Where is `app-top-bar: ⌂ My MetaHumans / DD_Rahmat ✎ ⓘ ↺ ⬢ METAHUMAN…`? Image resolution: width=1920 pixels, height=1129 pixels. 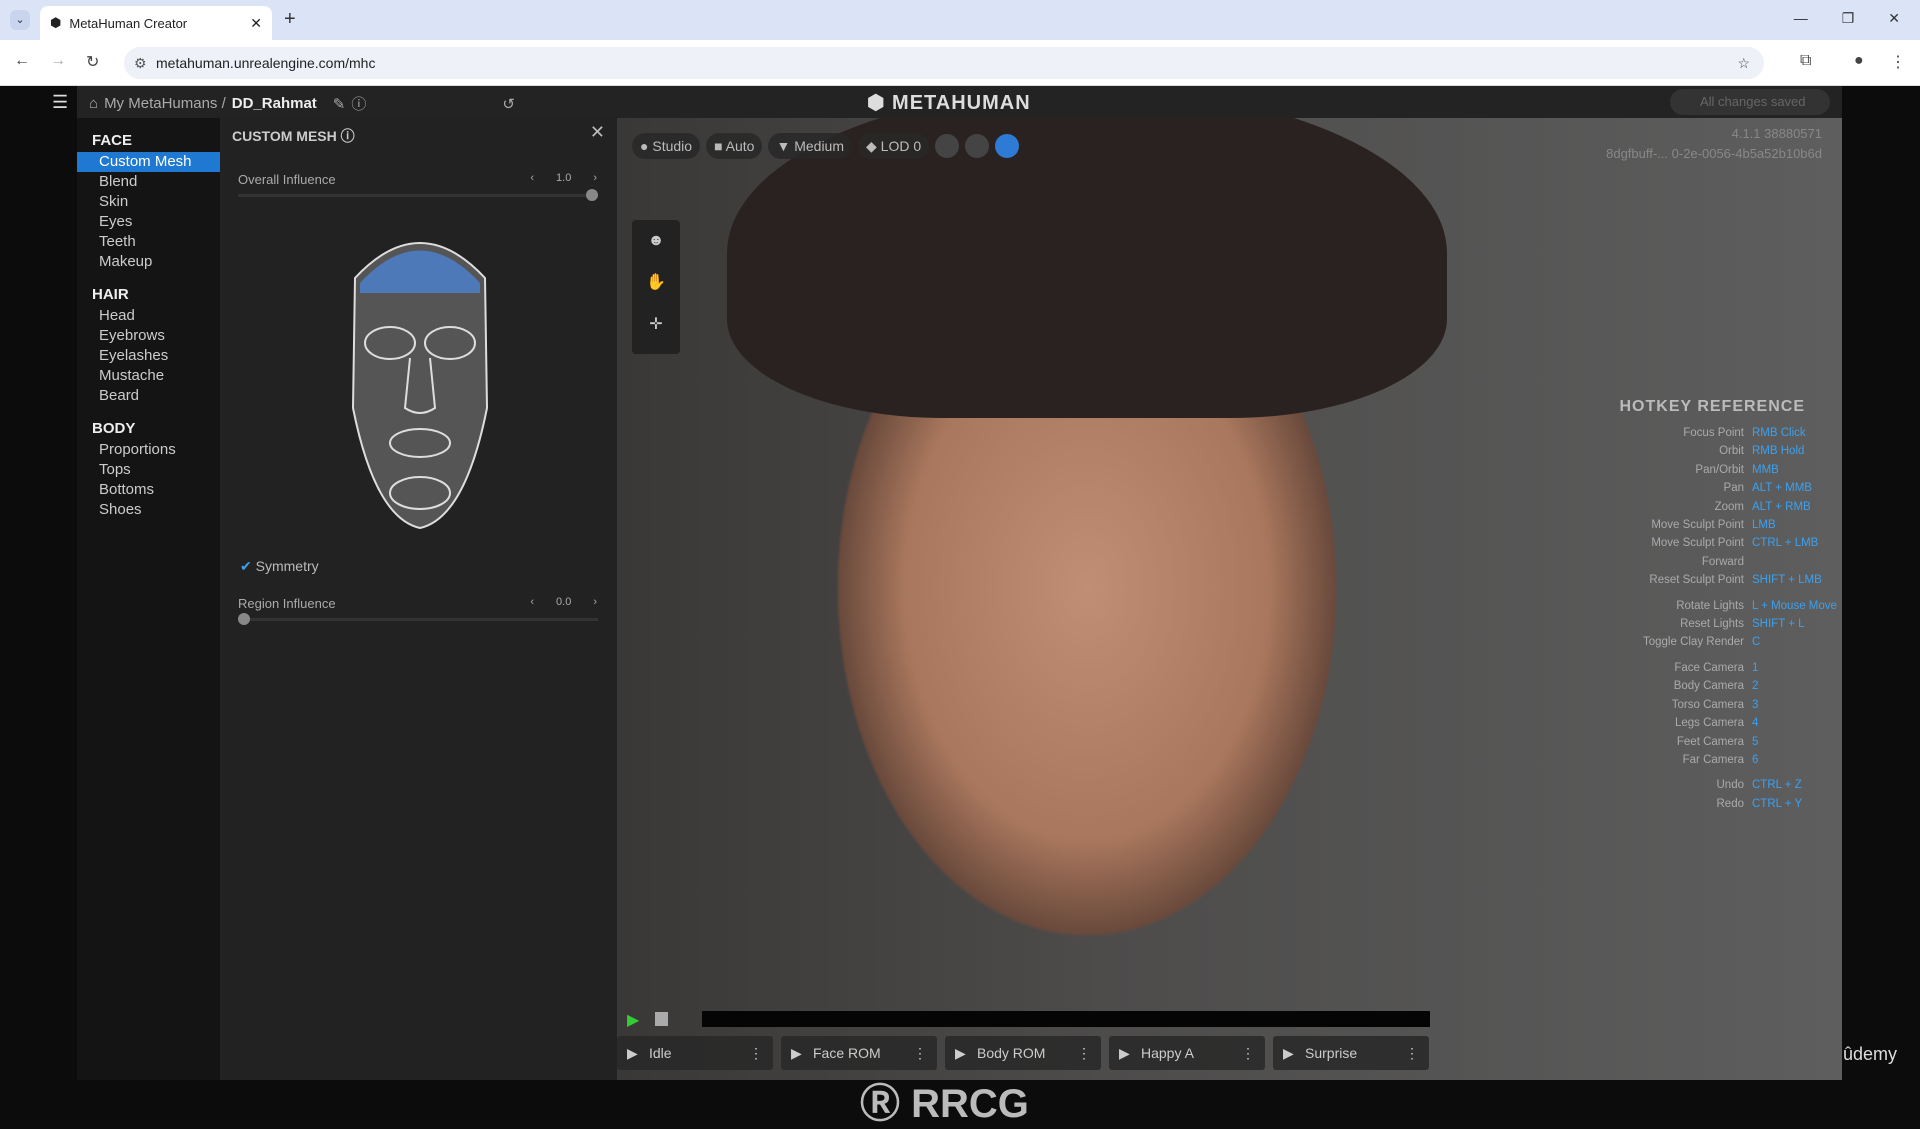
app-top-bar: ⌂ My MetaHumans / DD_Rahmat ✎ ⓘ ↺ ⬢ METAHUMAN… is located at coordinates (959, 102).